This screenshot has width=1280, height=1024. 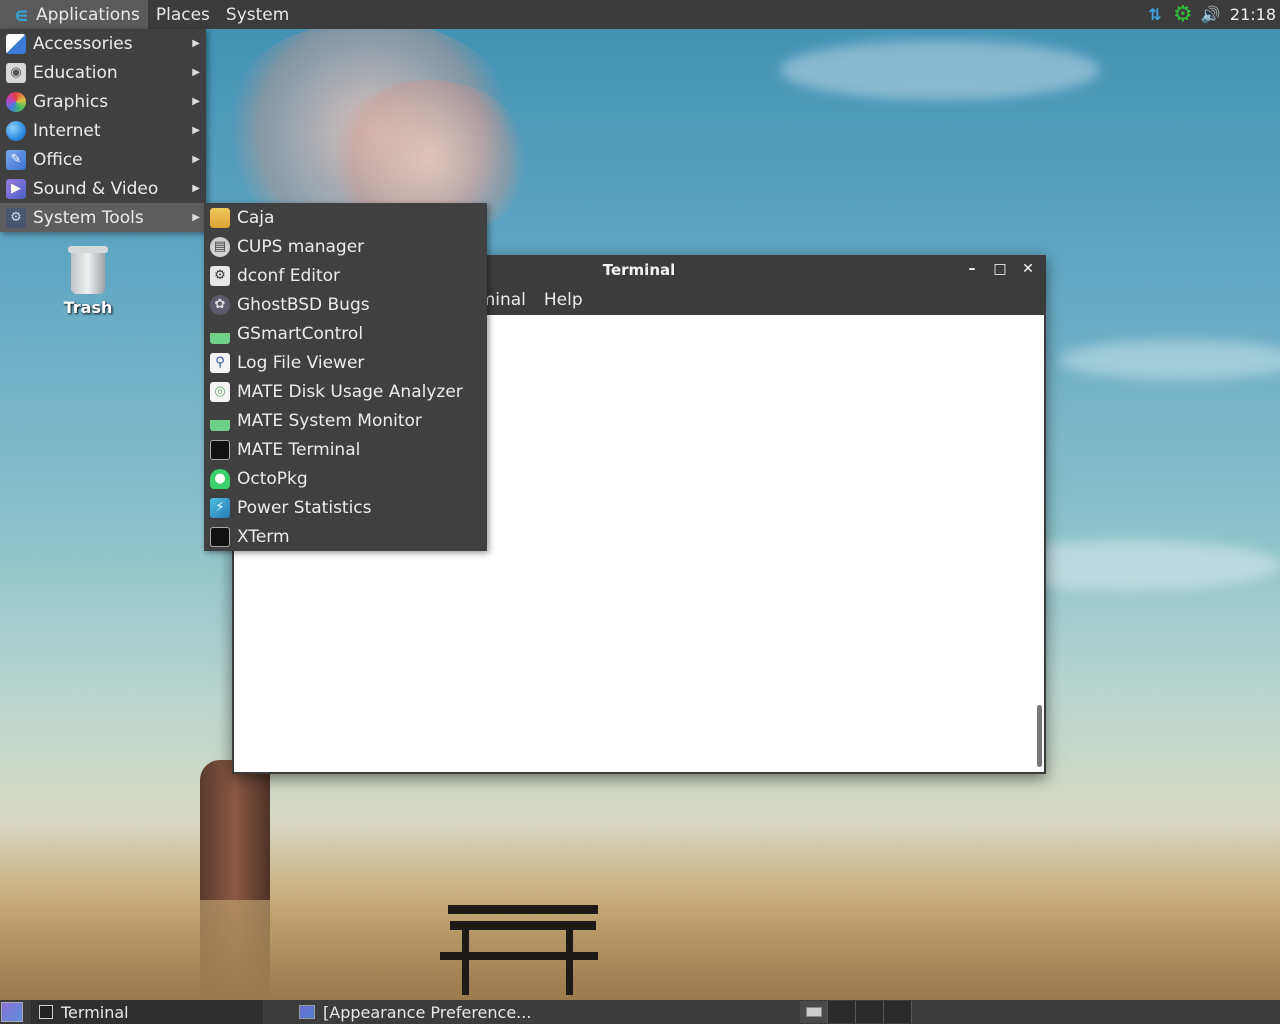 I want to click on power-stats-icon: ⚡, so click(x=220, y=507).